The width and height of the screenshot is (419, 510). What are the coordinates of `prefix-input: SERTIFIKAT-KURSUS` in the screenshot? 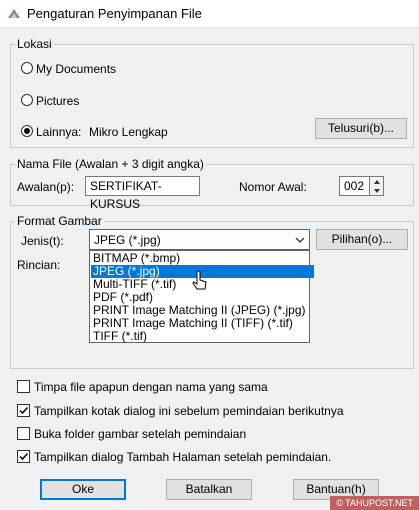 It's located at (142, 193).